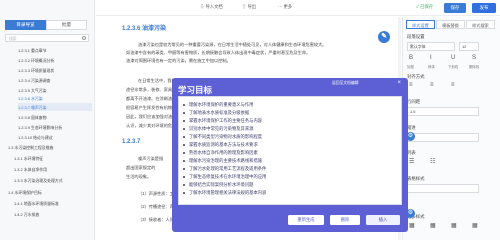 This screenshot has width=500, height=240. What do you see at coordinates (149, 116) in the screenshot?
I see `paragraph-line: 因此，我们应该加强对油漆污染的` at bounding box center [149, 116].